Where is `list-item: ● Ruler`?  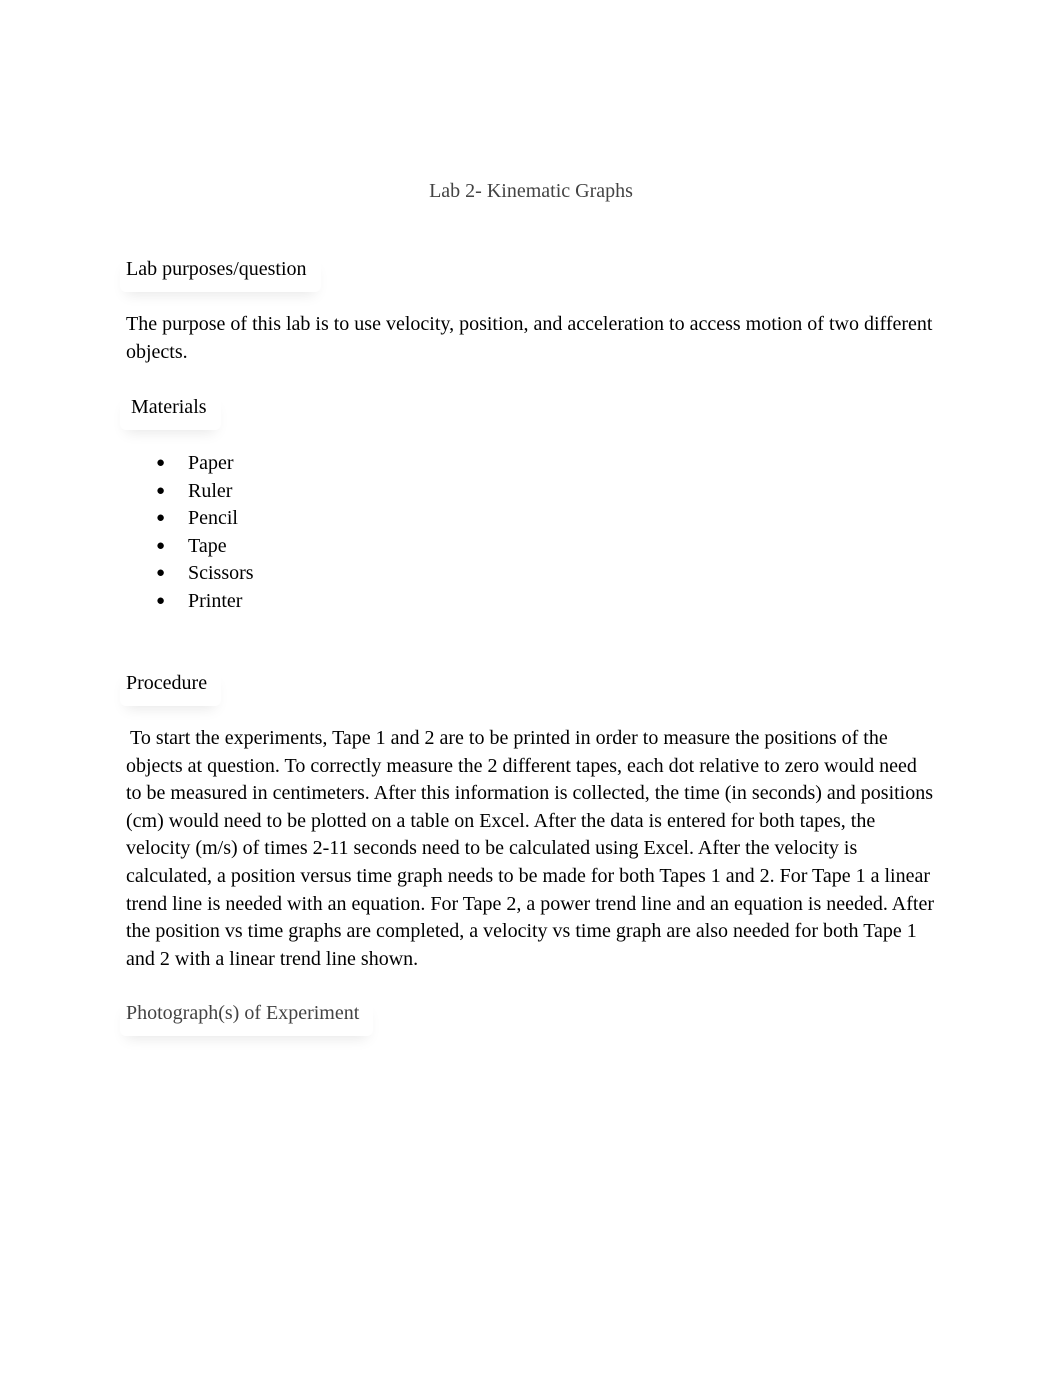 list-item: ● Ruler is located at coordinates (190, 492).